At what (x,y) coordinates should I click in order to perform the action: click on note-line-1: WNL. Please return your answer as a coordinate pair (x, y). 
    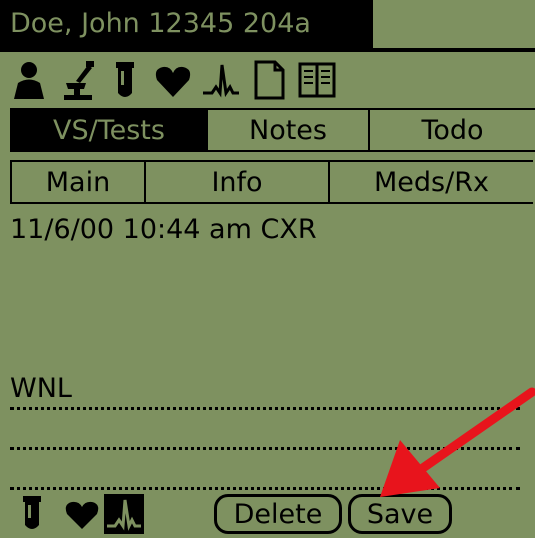
    Looking at the image, I should click on (265, 390).